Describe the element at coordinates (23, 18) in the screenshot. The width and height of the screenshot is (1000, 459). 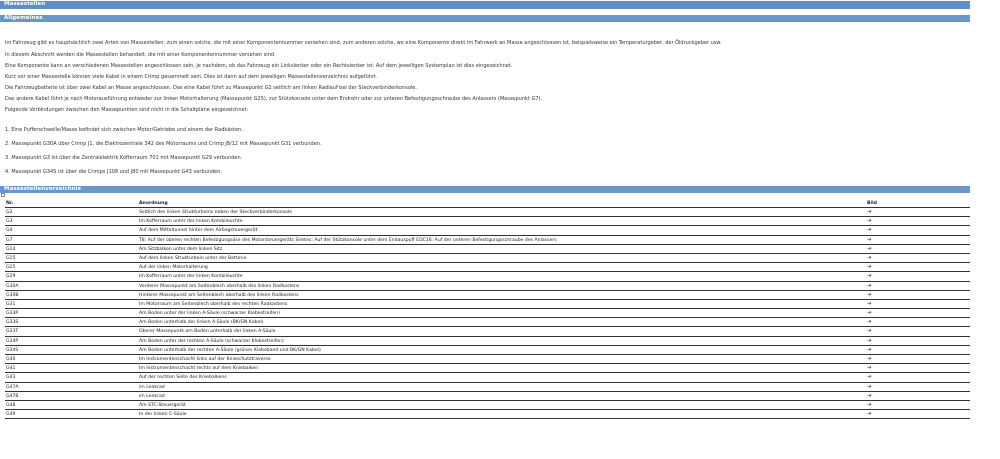
I see `section-title-general: Allgemeines` at that location.